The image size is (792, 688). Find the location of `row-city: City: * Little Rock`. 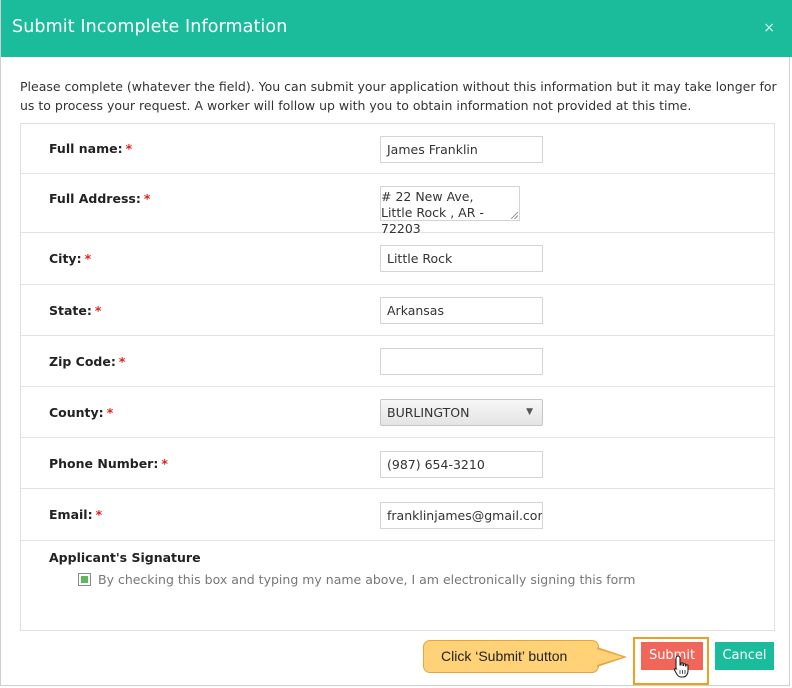

row-city: City: * Little Rock is located at coordinates (397, 259).